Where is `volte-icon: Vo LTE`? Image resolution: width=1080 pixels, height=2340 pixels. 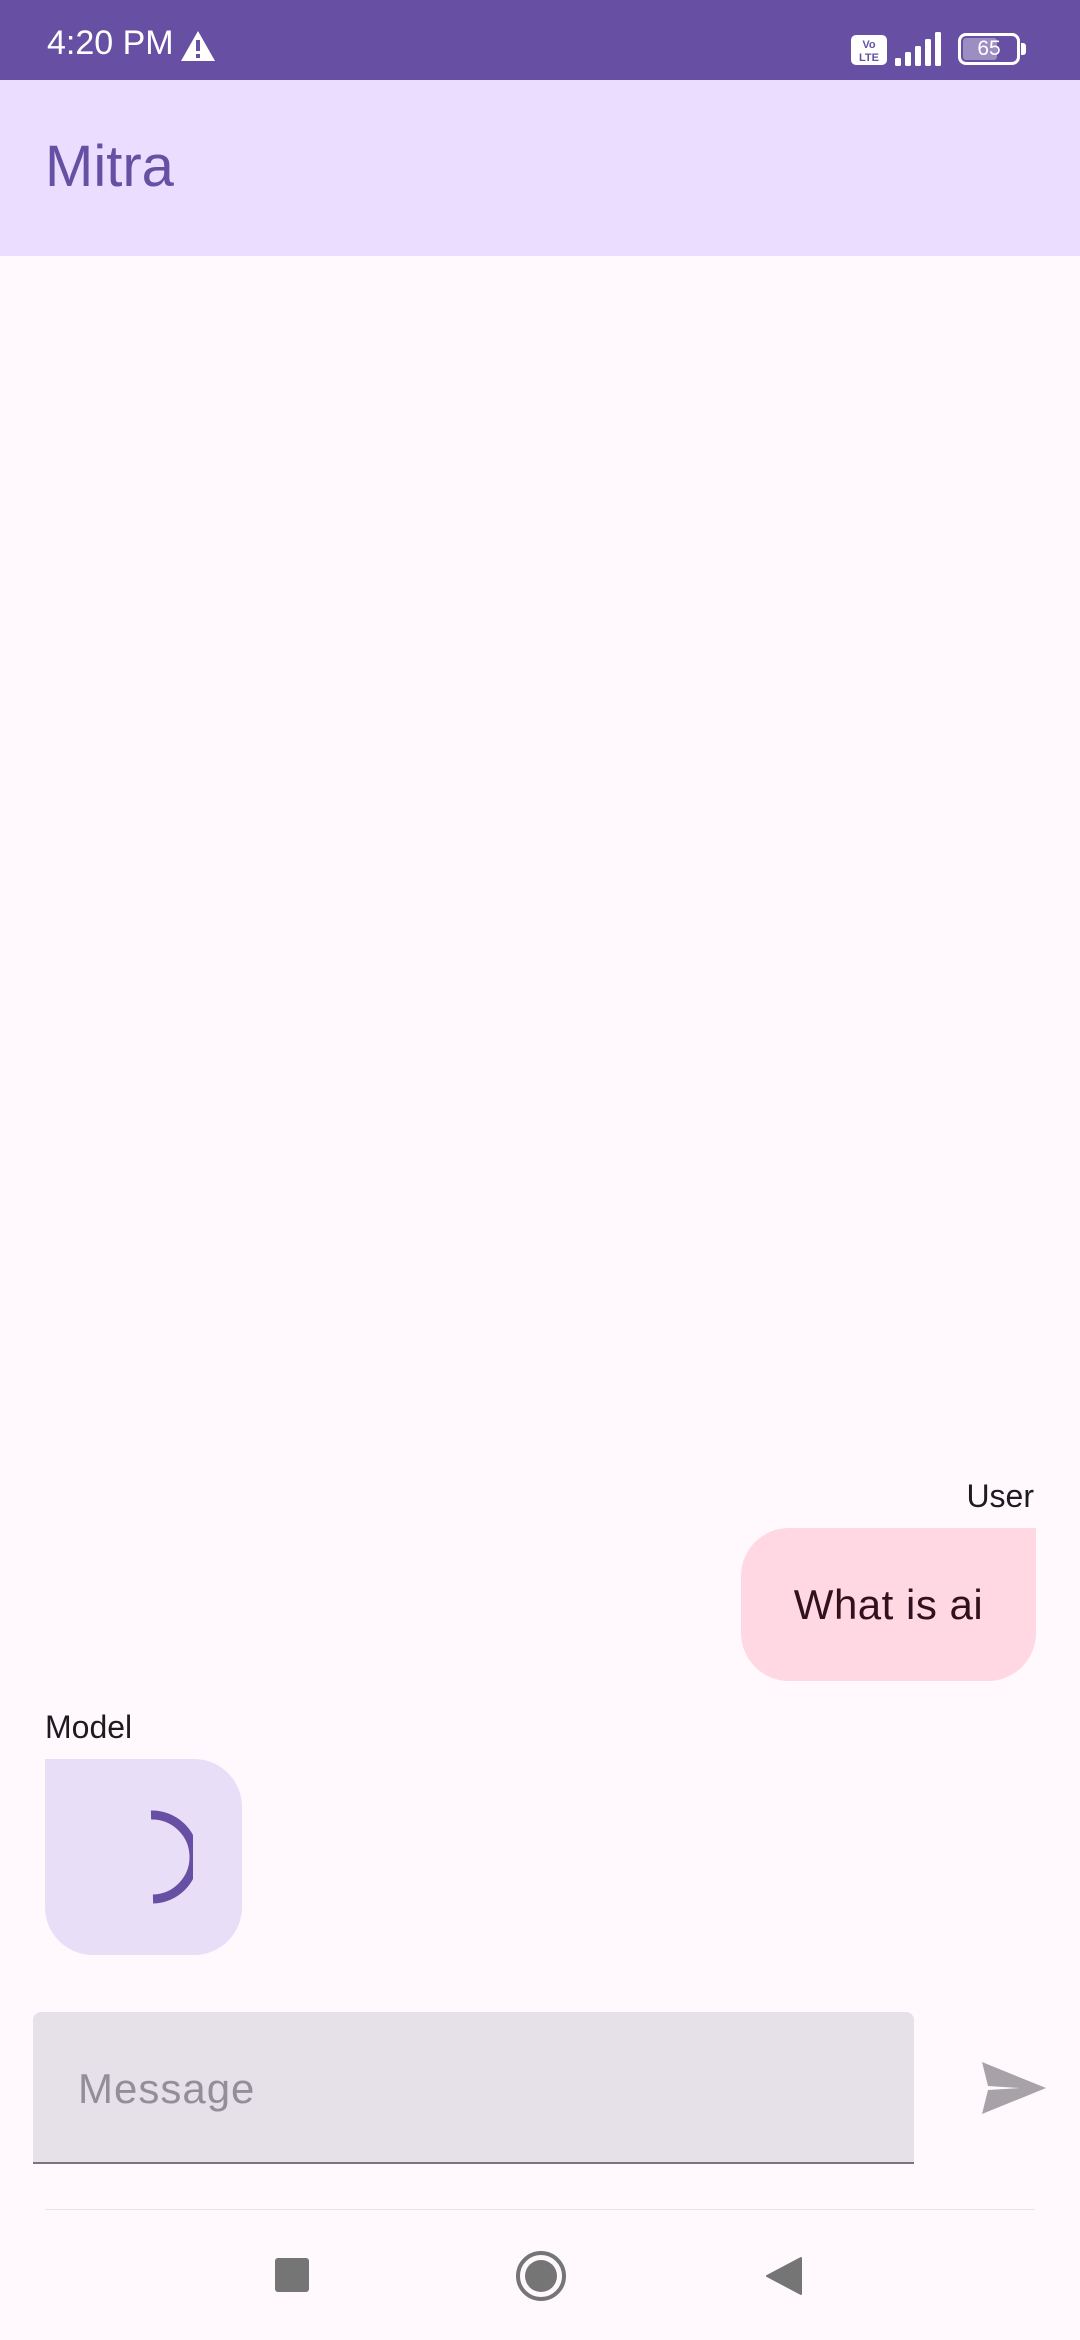
volte-icon: Vo LTE is located at coordinates (869, 50).